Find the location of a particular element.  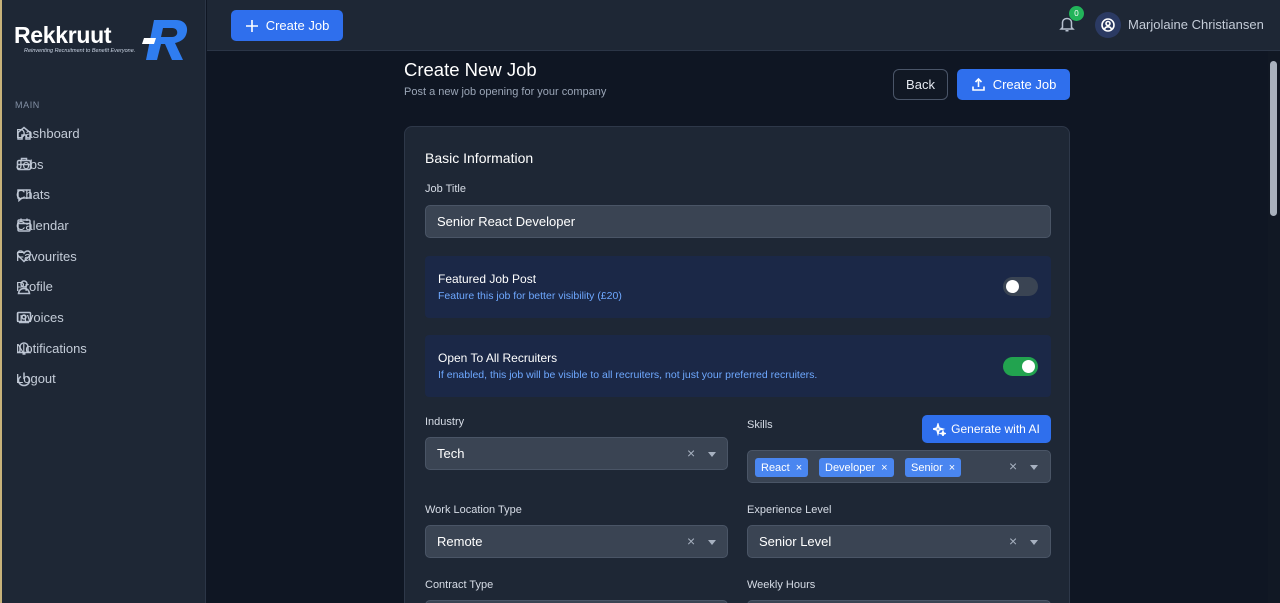

sidebar-item-jobs: Jobs is located at coordinates (104, 164).